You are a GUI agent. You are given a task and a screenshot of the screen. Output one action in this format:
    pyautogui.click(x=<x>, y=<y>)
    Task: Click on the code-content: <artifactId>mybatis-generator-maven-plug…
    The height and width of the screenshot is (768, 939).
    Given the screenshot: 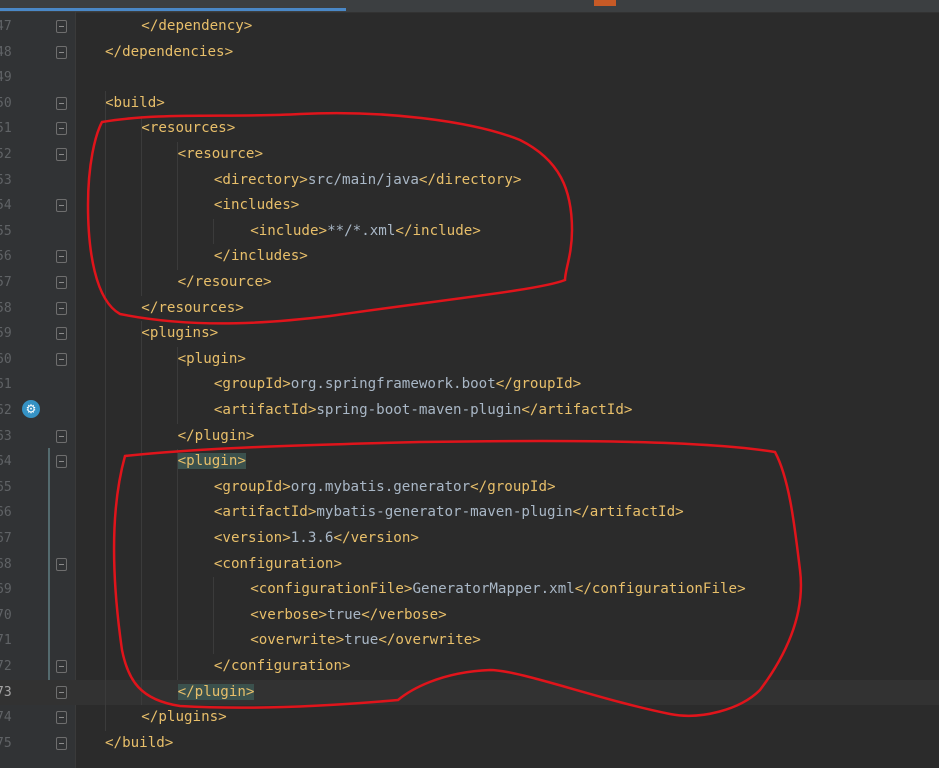 What is the action you would take?
    pyautogui.click(x=449, y=513)
    